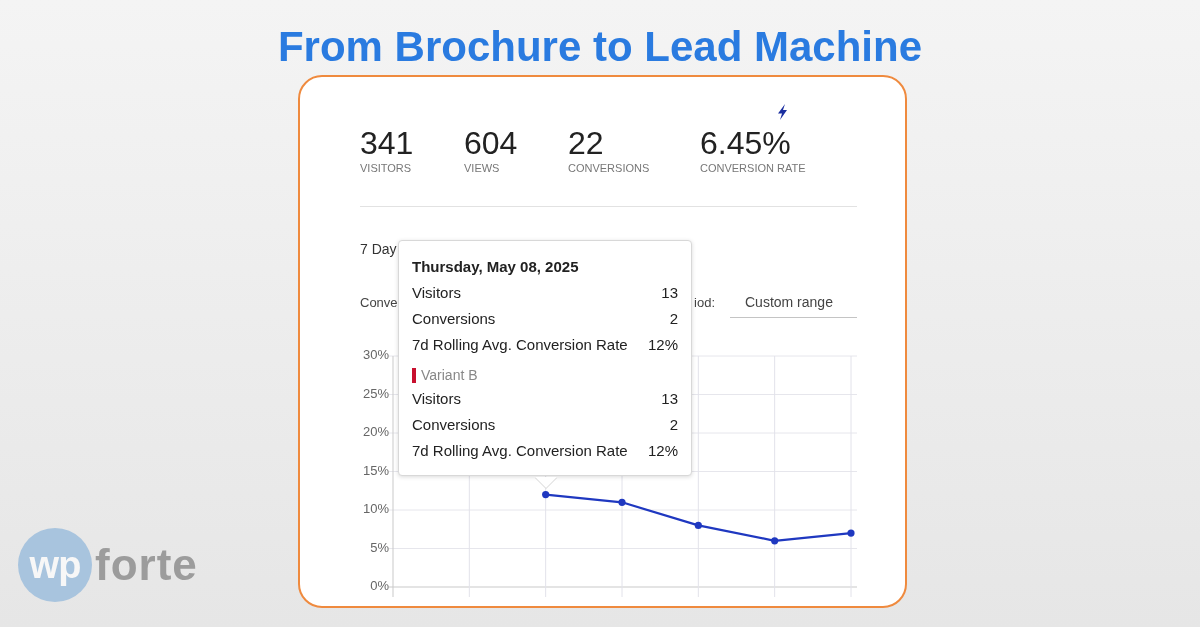 The image size is (1200, 627). I want to click on tooltip-title: Thursday, May 08, 2025, so click(496, 267).